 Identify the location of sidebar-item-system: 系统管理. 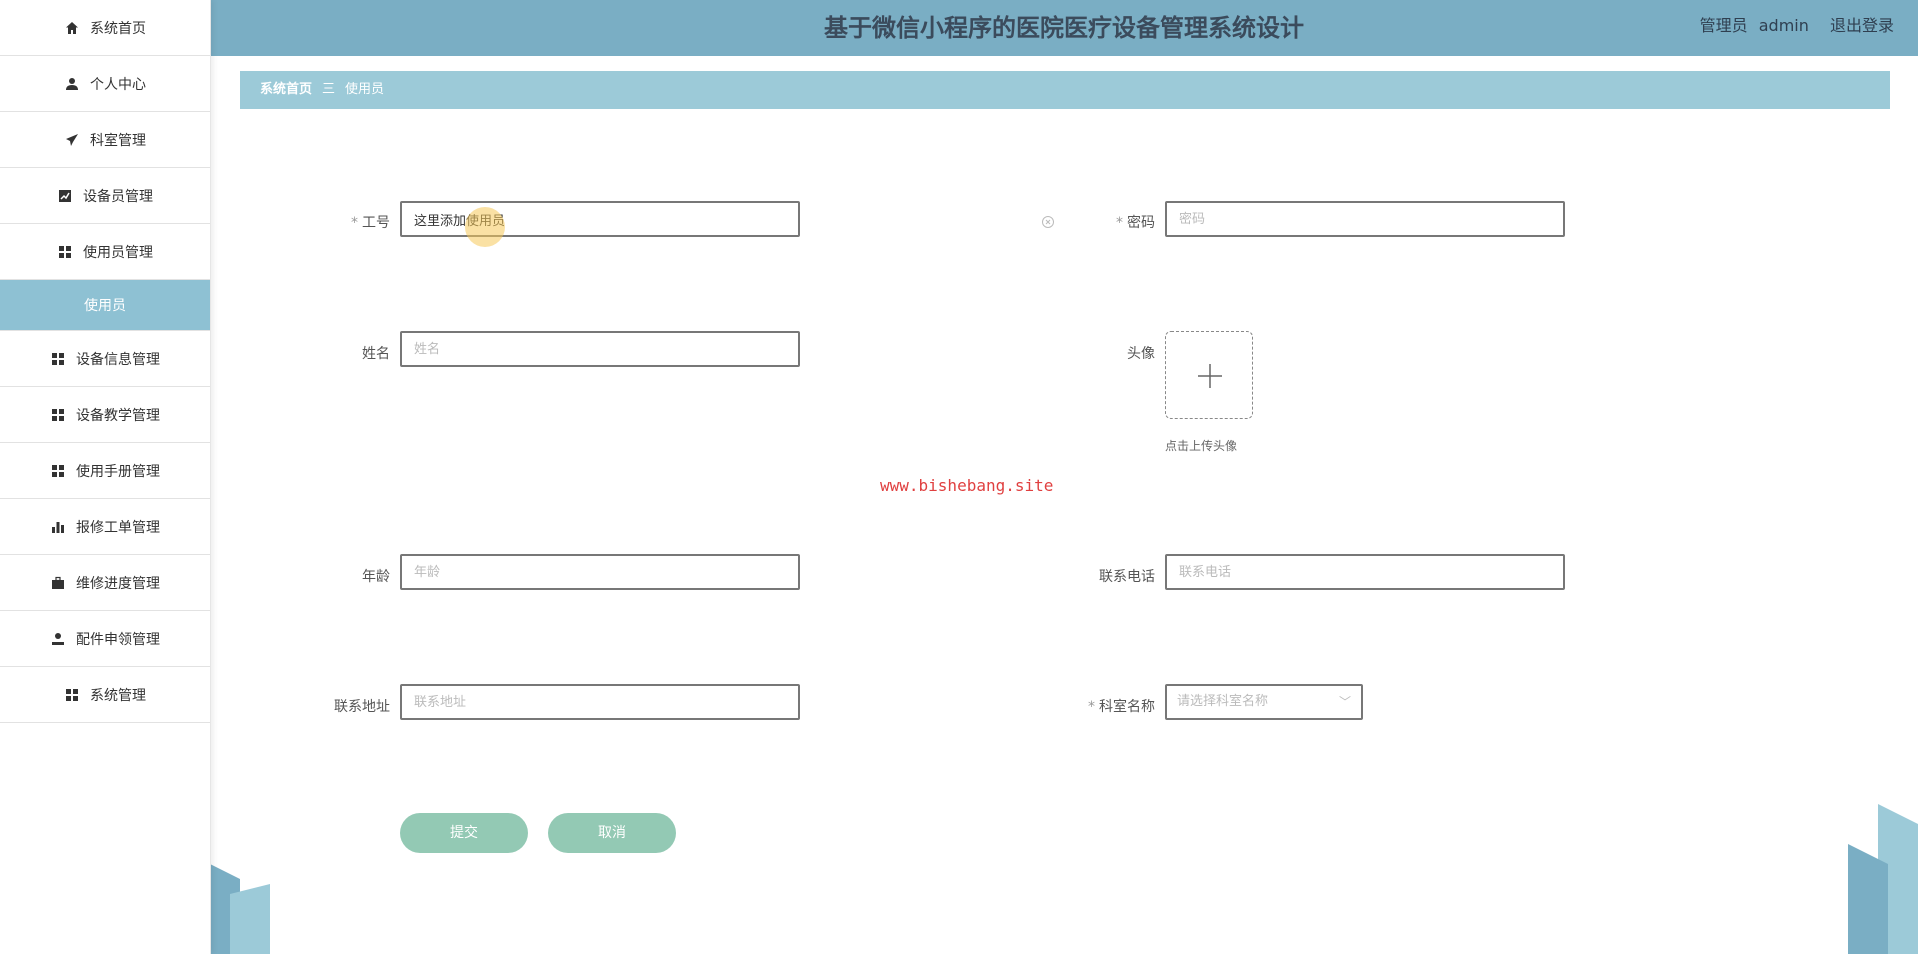
(105, 695).